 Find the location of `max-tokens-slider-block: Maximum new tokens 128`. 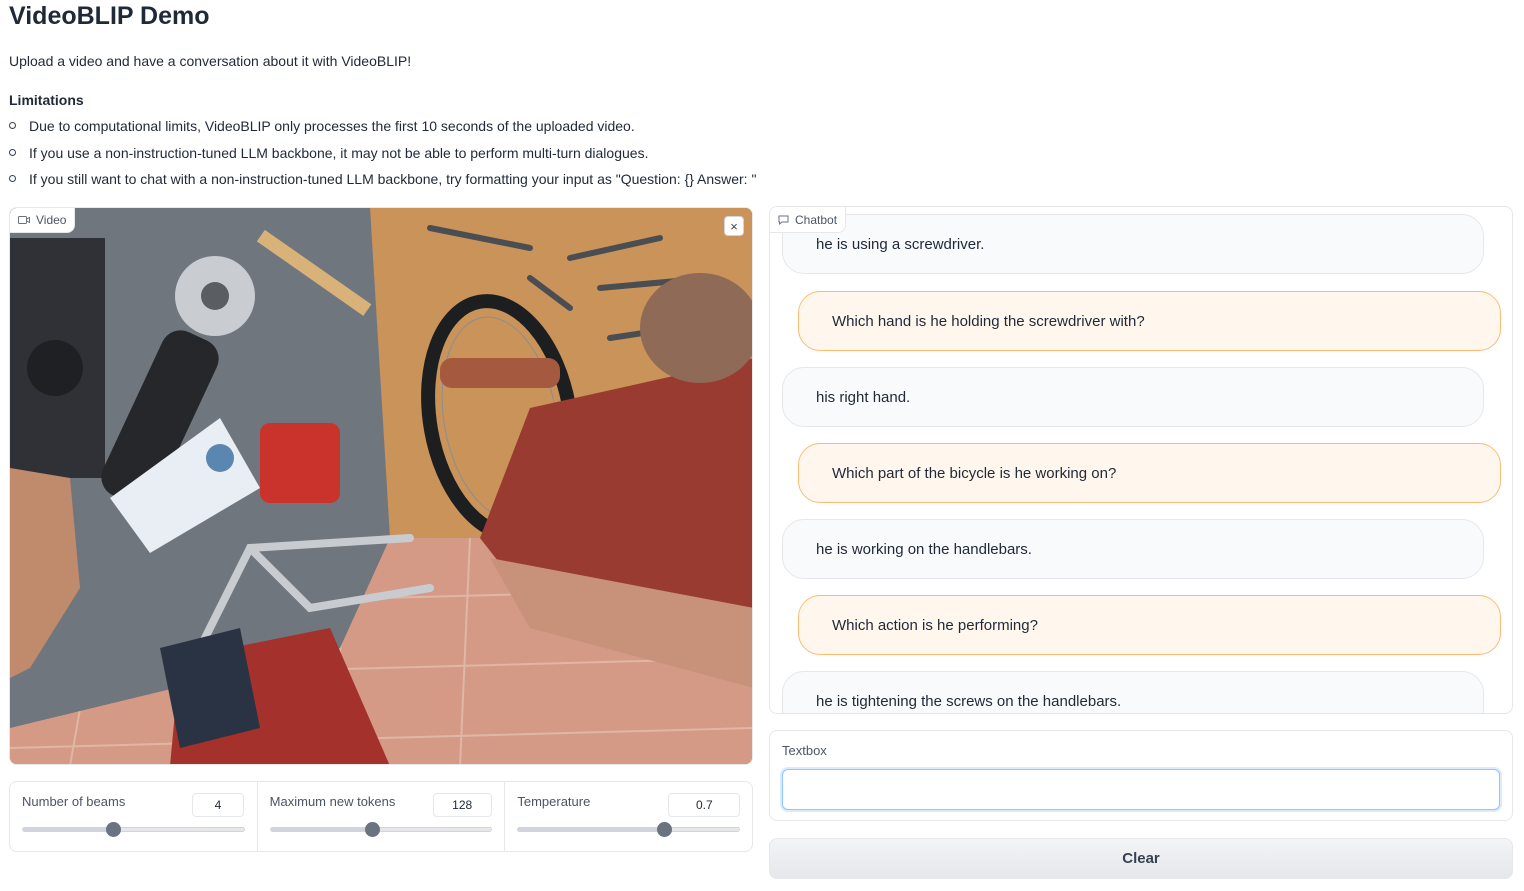

max-tokens-slider-block: Maximum new tokens 128 is located at coordinates (382, 816).